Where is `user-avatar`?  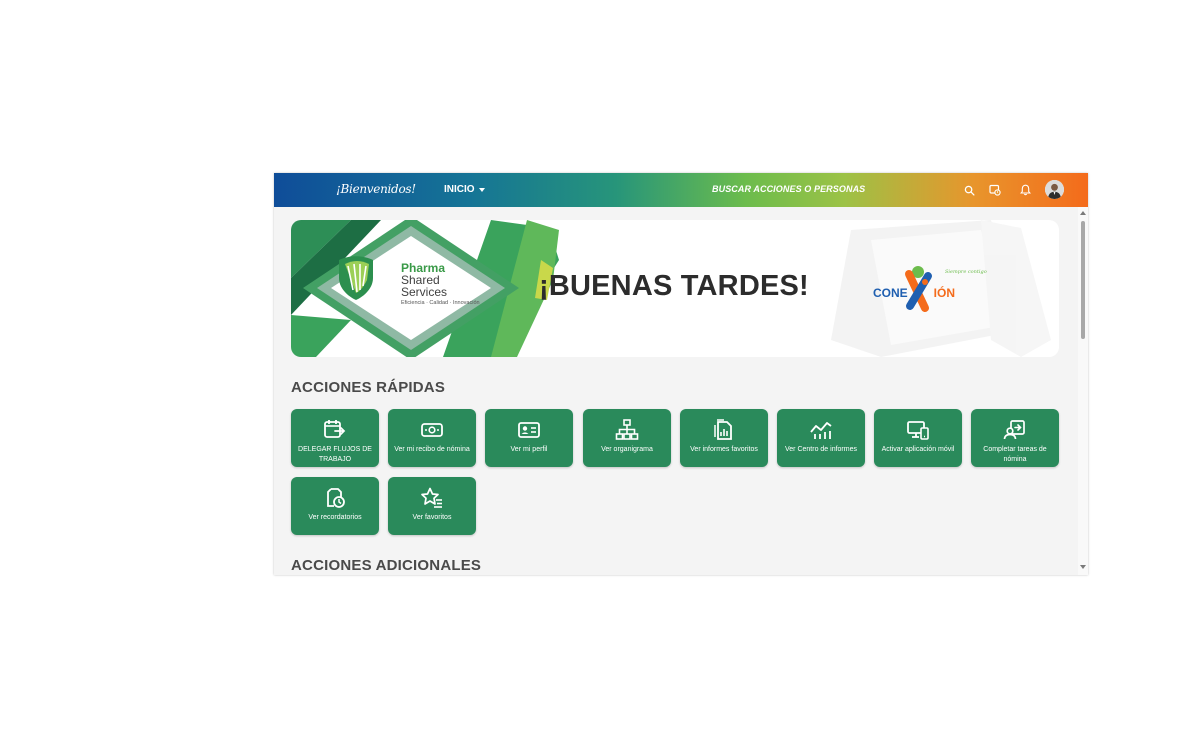
user-avatar is located at coordinates (1054, 189).